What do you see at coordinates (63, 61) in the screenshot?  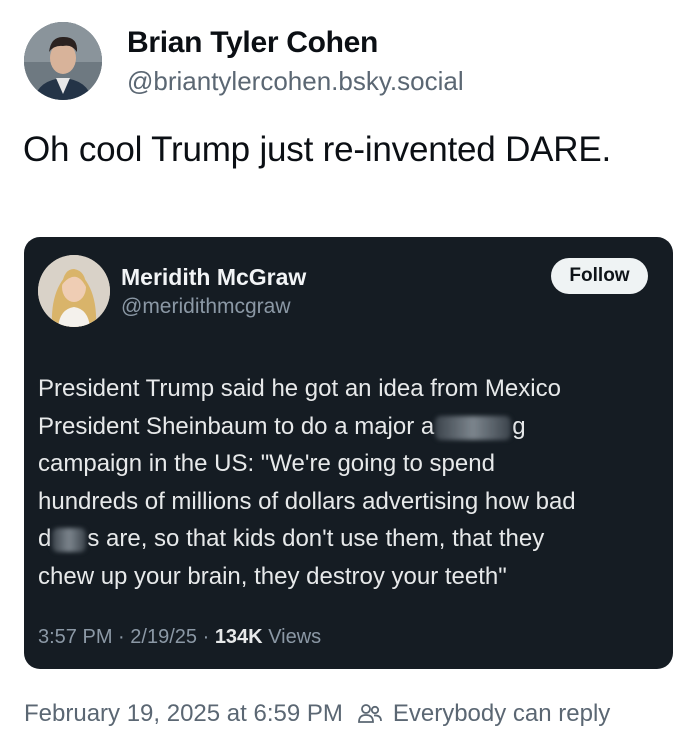 I see `author-avatar` at bounding box center [63, 61].